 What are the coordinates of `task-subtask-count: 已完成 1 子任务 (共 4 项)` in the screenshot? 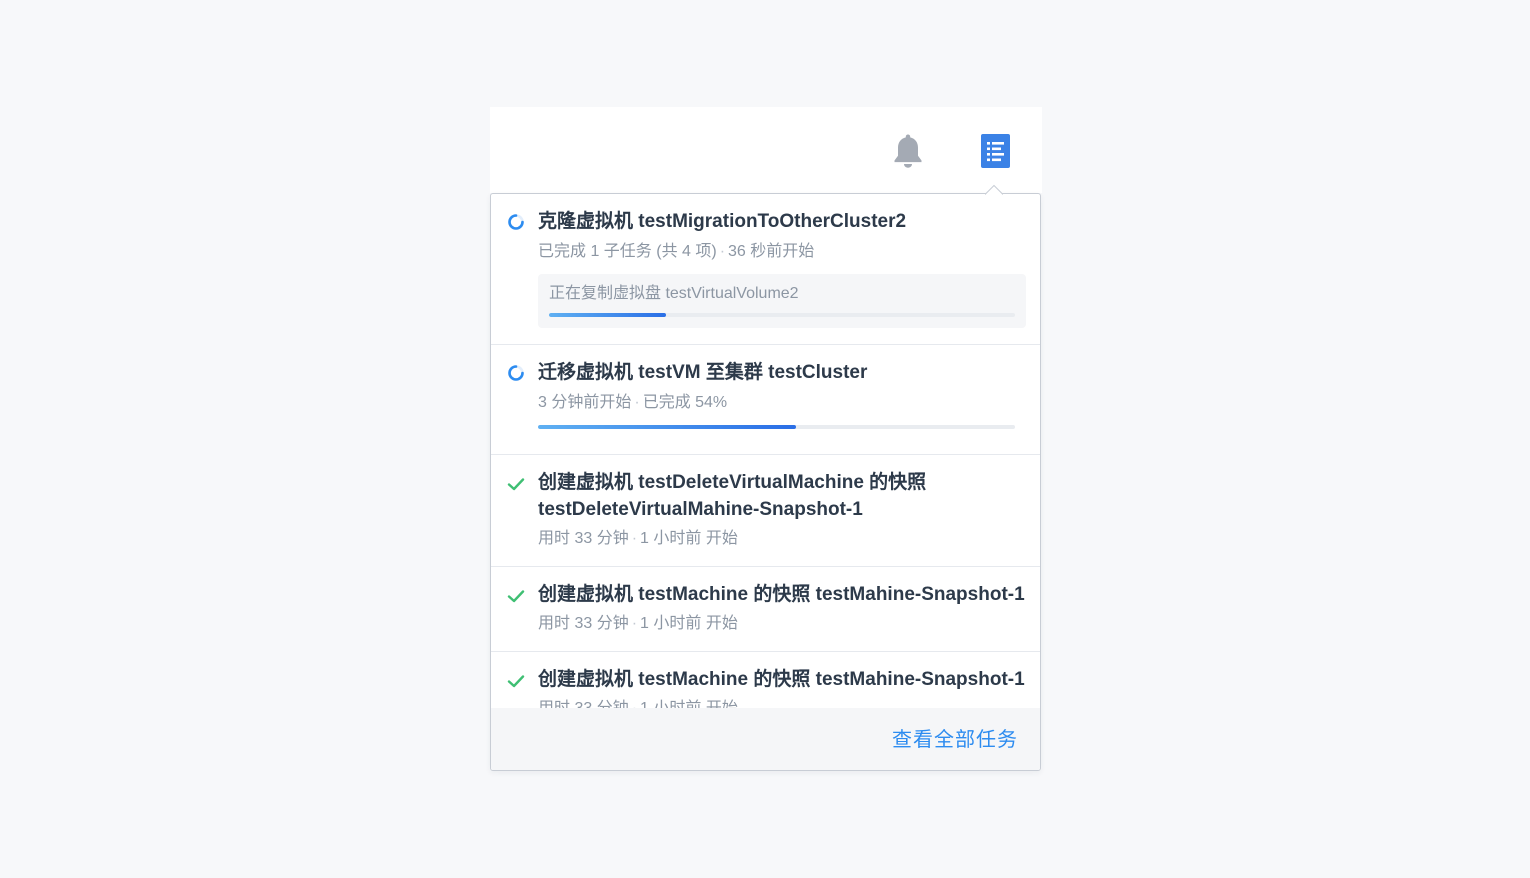 It's located at (627, 251).